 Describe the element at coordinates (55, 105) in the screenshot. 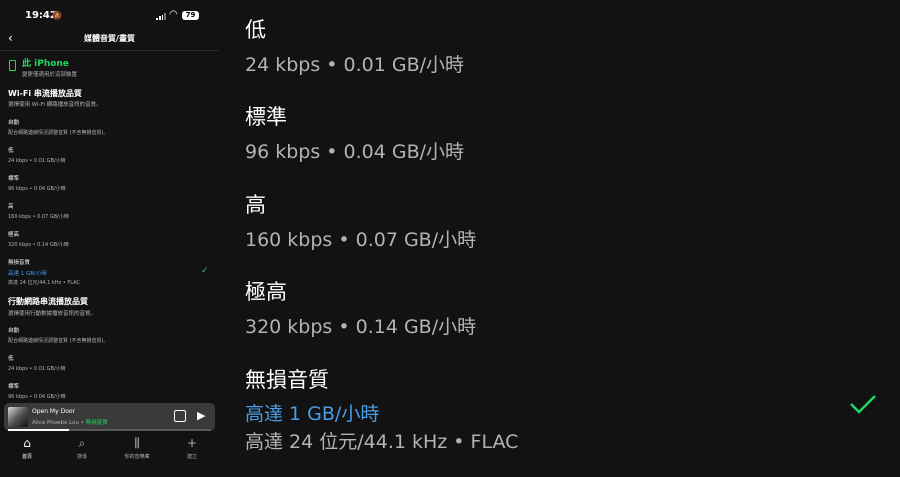

I see `wifi-section-subtitle: 選擇使用 Wi-Fi 網路播放音訊的音質。` at that location.